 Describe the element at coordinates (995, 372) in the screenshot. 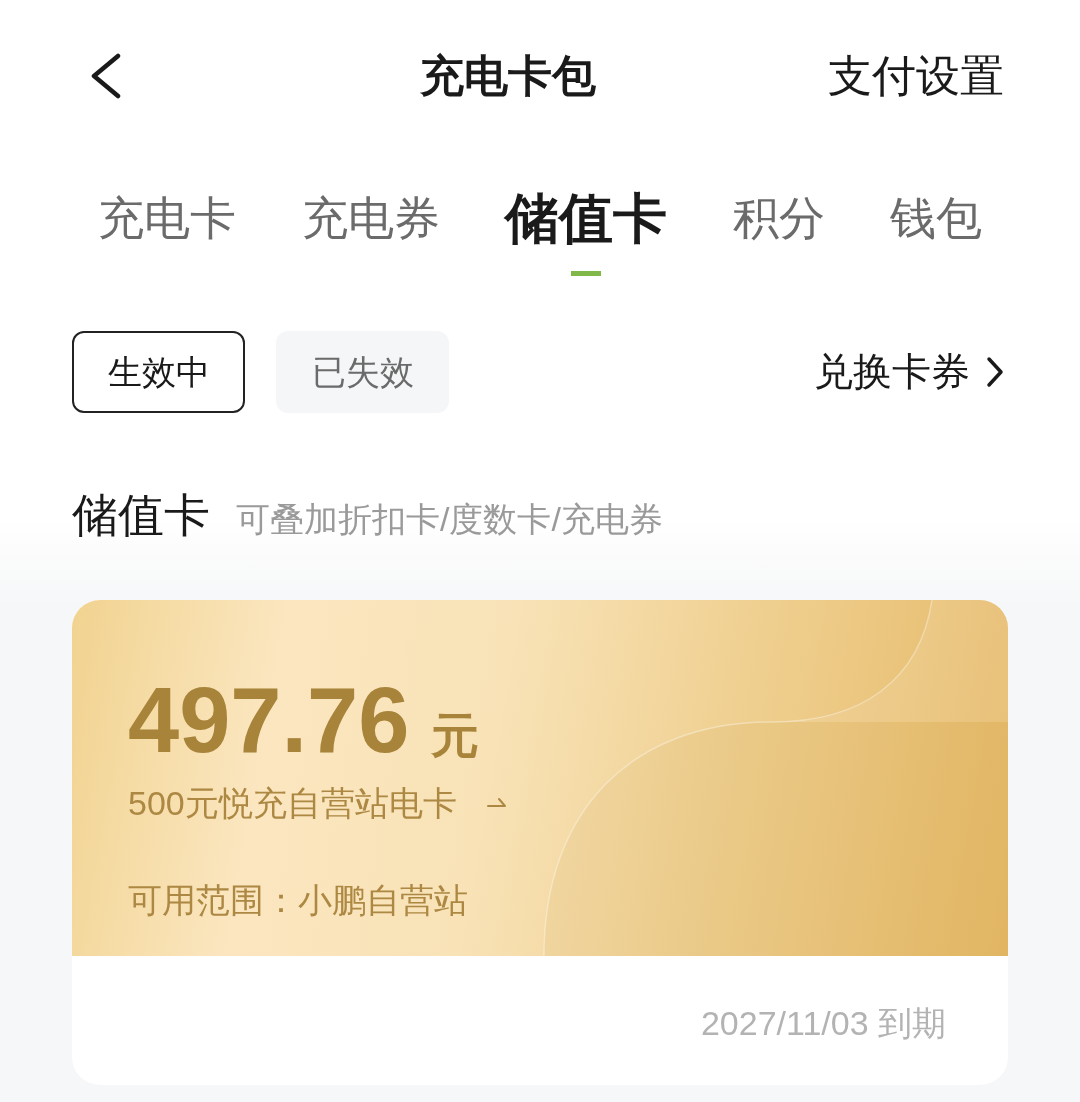

I see `chevron-right-icon` at that location.